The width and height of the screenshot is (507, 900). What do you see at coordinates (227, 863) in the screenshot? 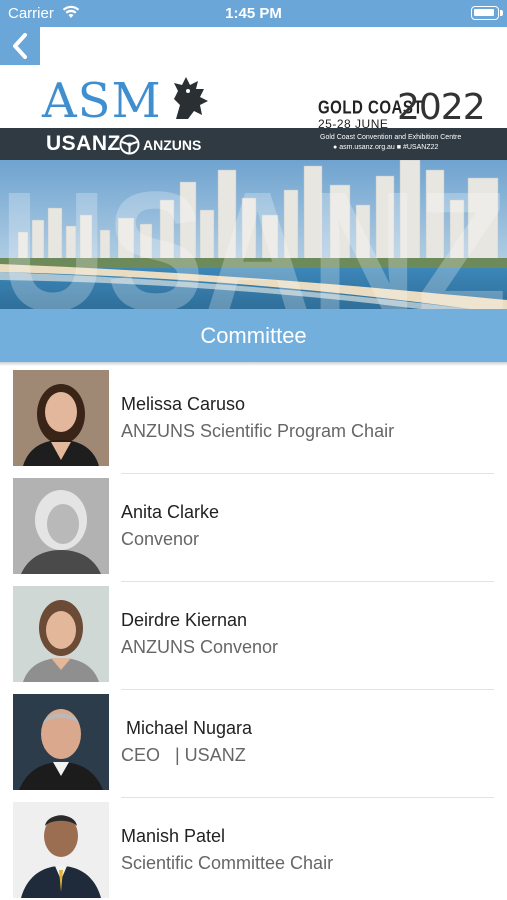
I see `member-role: Scientific Committee Chair` at bounding box center [227, 863].